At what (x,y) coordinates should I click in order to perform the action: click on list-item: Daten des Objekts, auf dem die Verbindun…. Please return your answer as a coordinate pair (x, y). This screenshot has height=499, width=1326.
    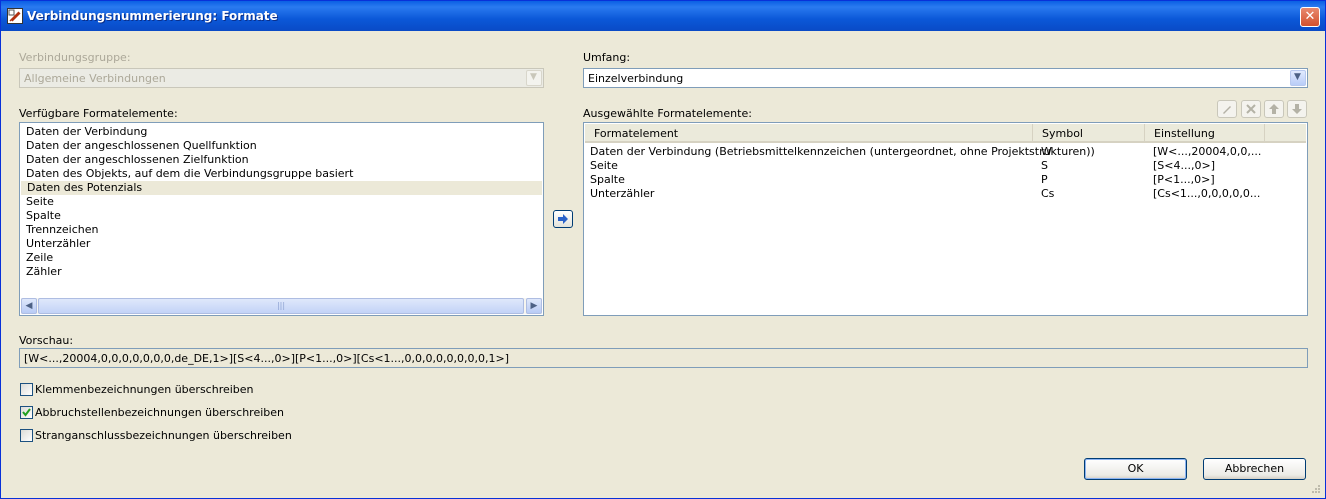
    Looking at the image, I should click on (189, 174).